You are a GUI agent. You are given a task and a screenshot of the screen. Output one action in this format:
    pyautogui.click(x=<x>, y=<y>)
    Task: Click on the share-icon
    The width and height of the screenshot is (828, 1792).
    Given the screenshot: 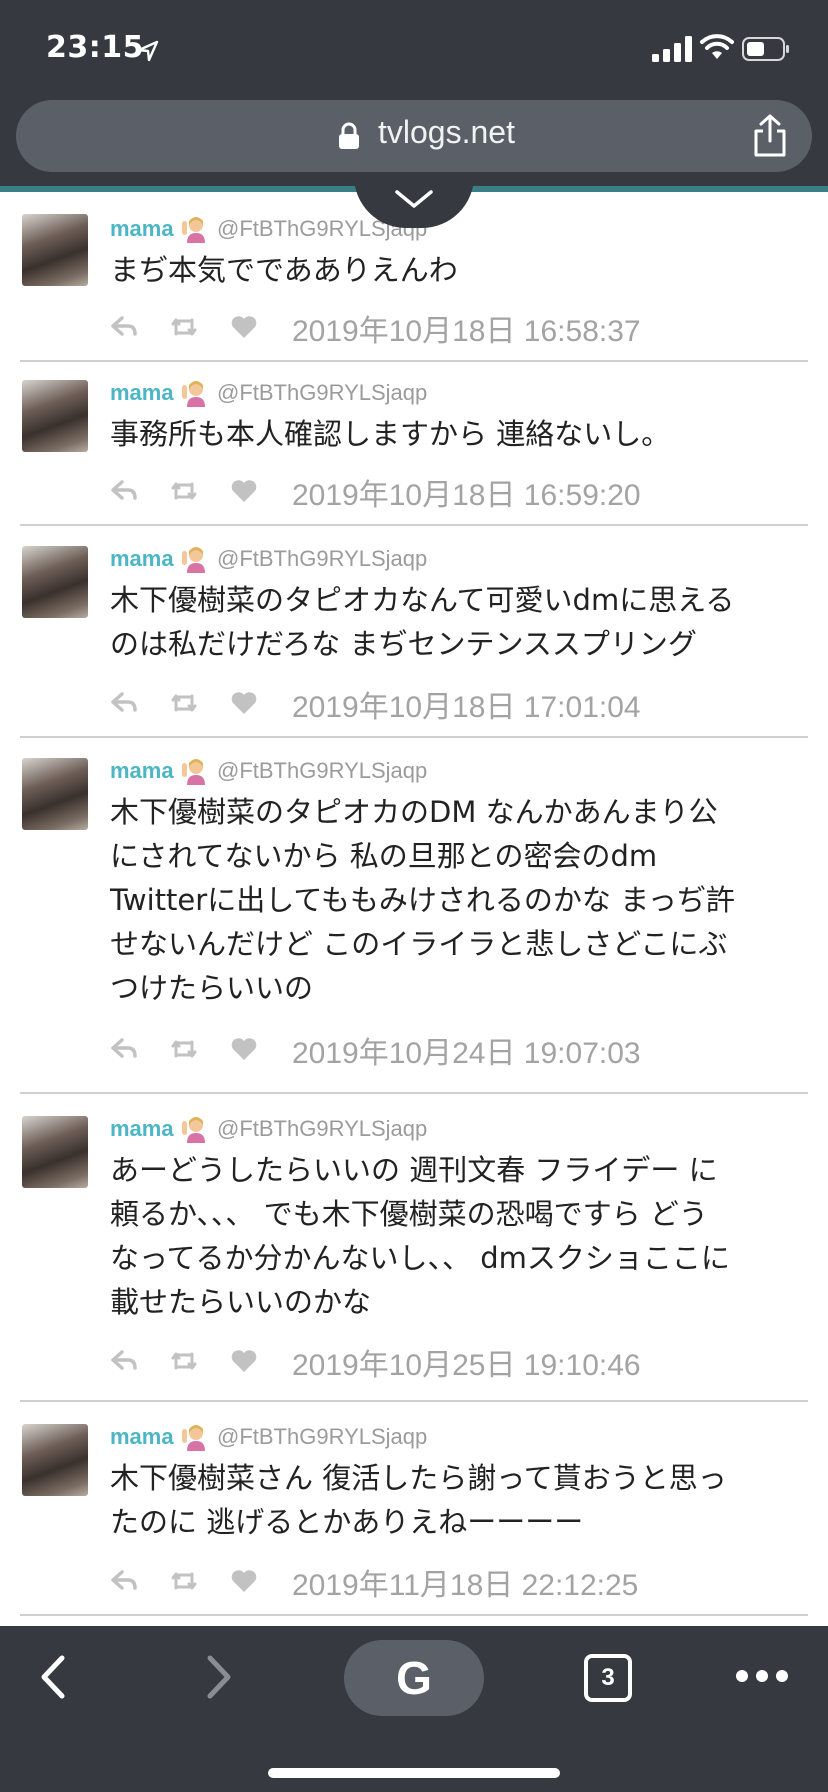 What is the action you would take?
    pyautogui.click(x=770, y=136)
    